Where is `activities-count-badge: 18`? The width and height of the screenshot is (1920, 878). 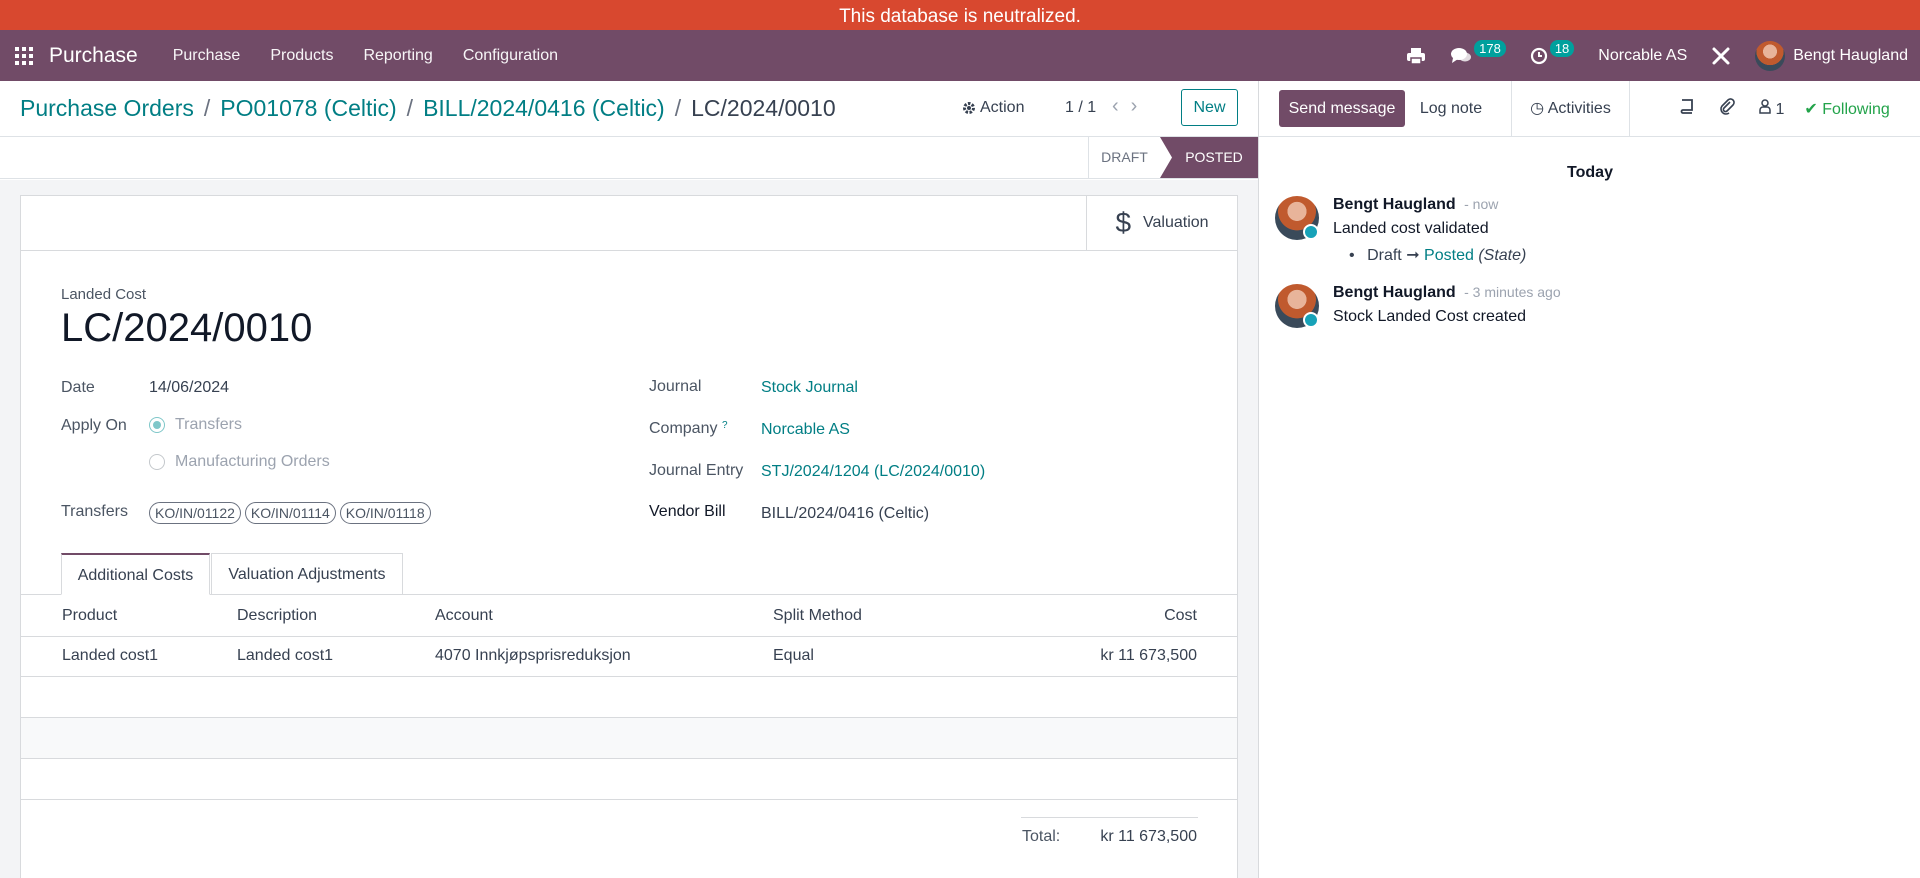
activities-count-badge: 18 is located at coordinates (1562, 48).